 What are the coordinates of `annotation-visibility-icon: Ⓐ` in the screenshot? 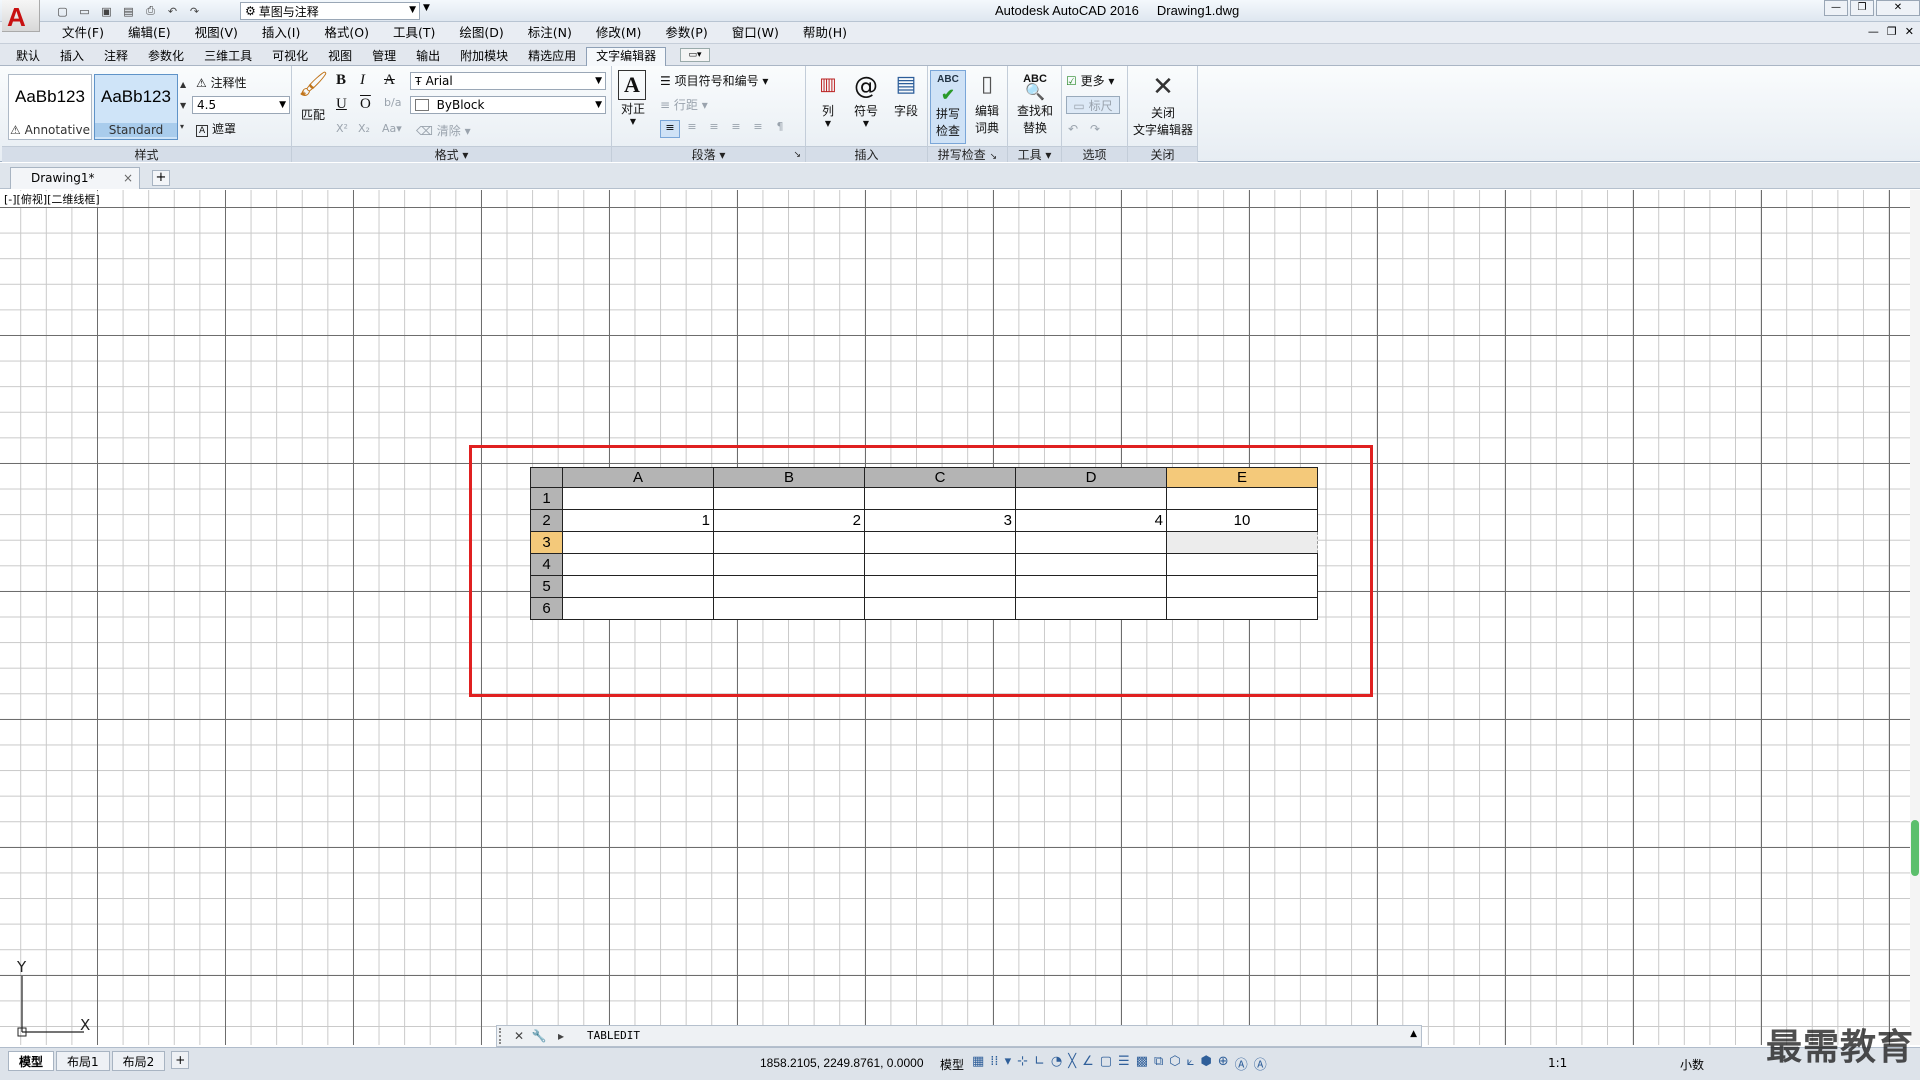 It's located at (1241, 1063).